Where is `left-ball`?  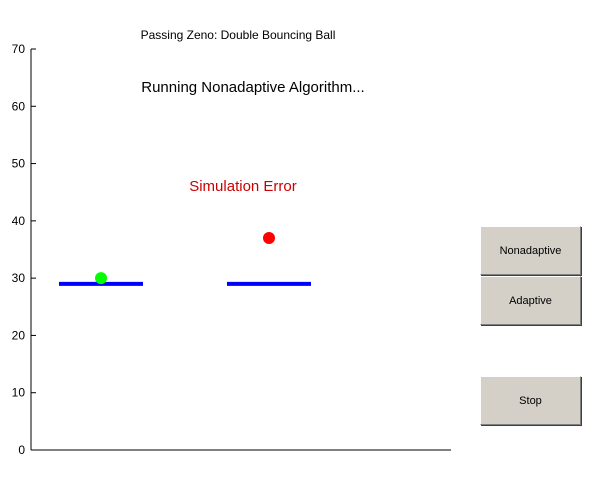
left-ball is located at coordinates (101, 278).